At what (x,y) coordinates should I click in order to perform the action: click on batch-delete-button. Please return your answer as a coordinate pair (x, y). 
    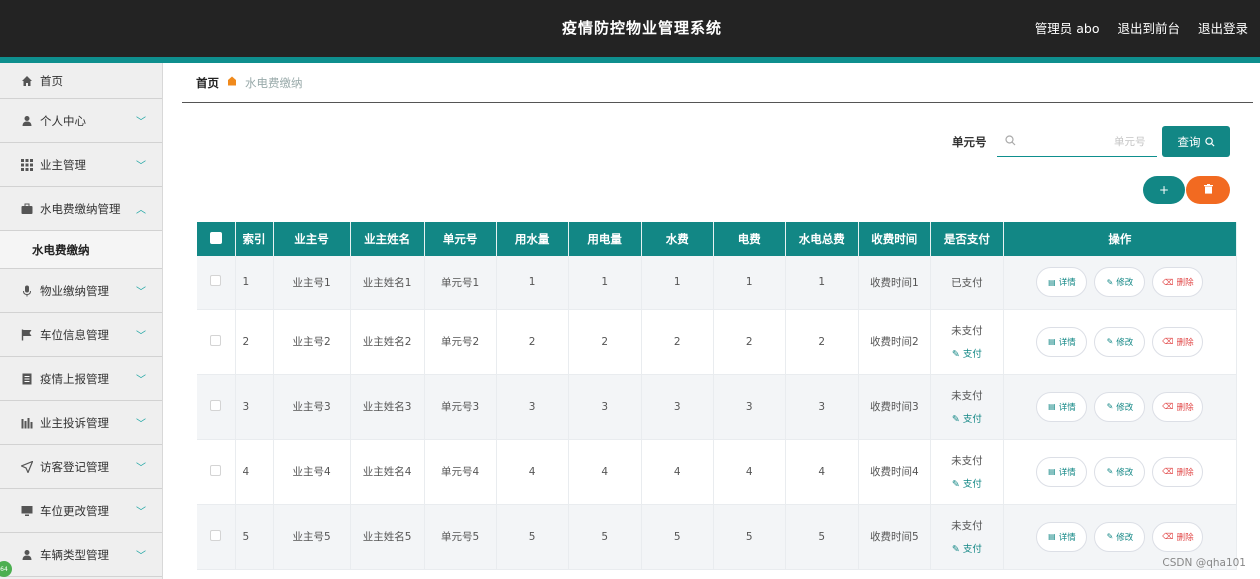
    Looking at the image, I should click on (1208, 190).